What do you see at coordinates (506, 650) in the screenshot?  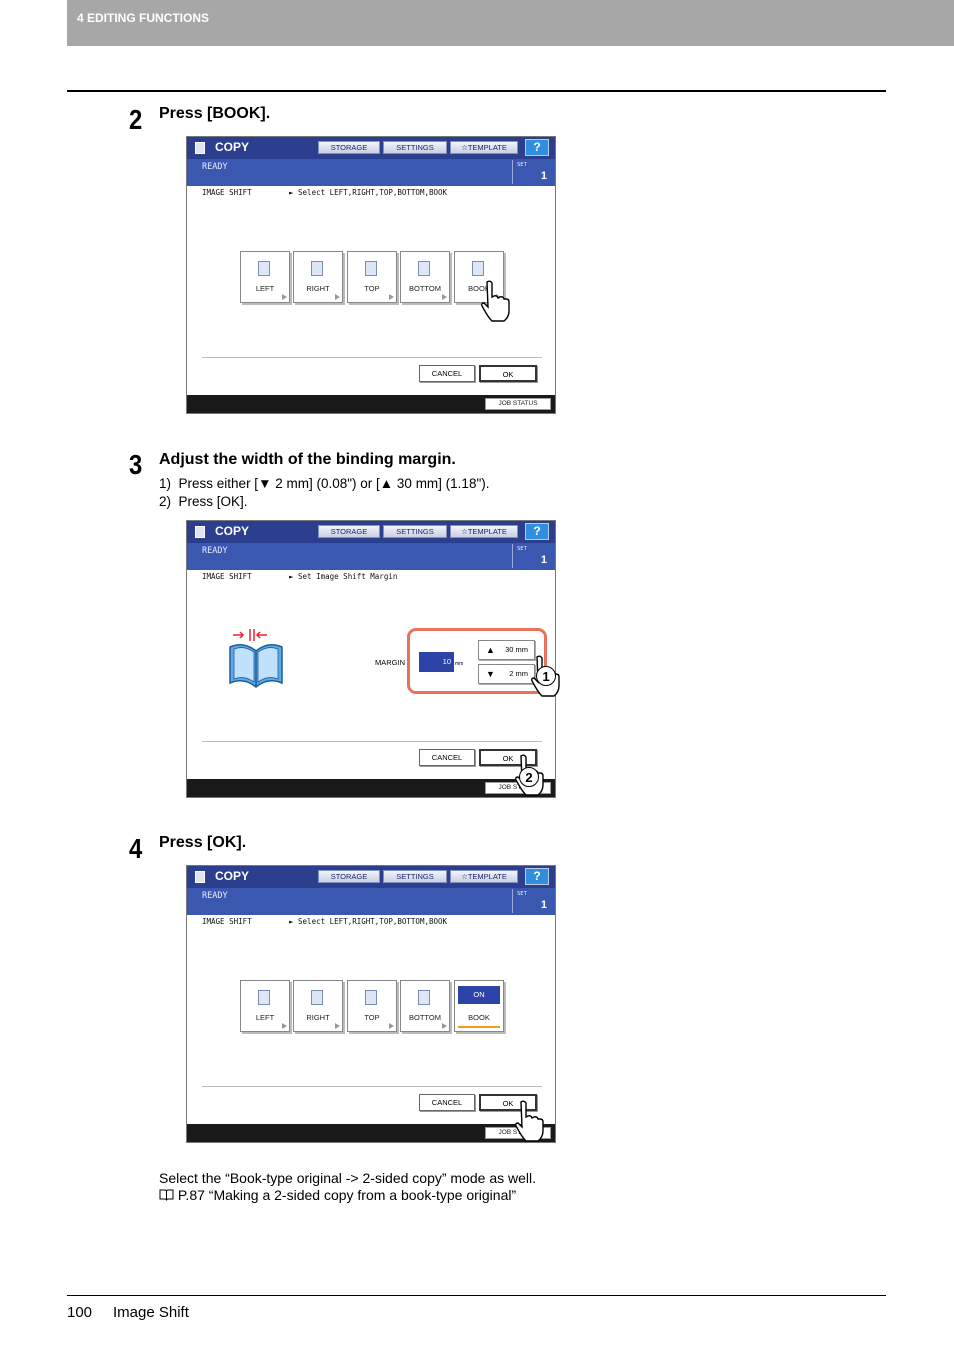 I see `increase-margin-button: ▲ 30 mm` at bounding box center [506, 650].